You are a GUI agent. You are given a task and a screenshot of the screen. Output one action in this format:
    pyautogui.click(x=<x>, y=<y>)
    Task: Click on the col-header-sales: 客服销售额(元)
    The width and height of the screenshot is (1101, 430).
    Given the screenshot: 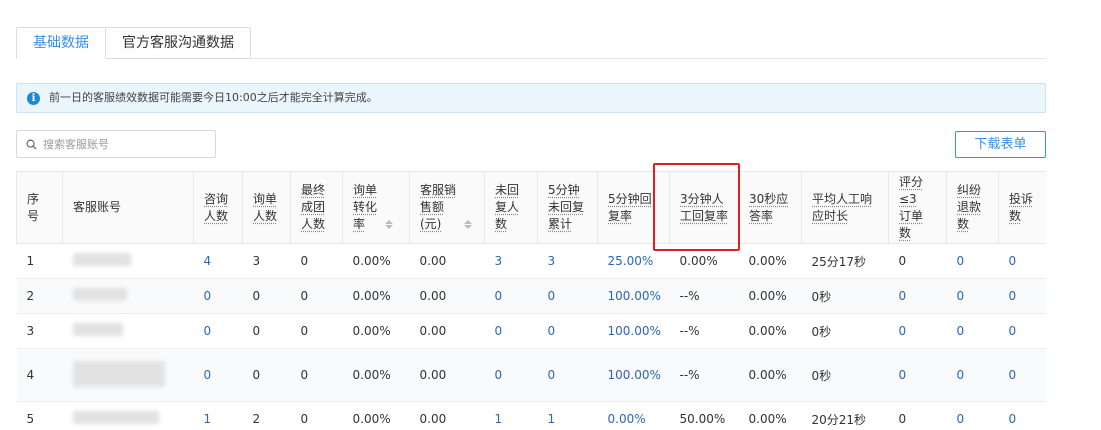 What is the action you would take?
    pyautogui.click(x=447, y=207)
    